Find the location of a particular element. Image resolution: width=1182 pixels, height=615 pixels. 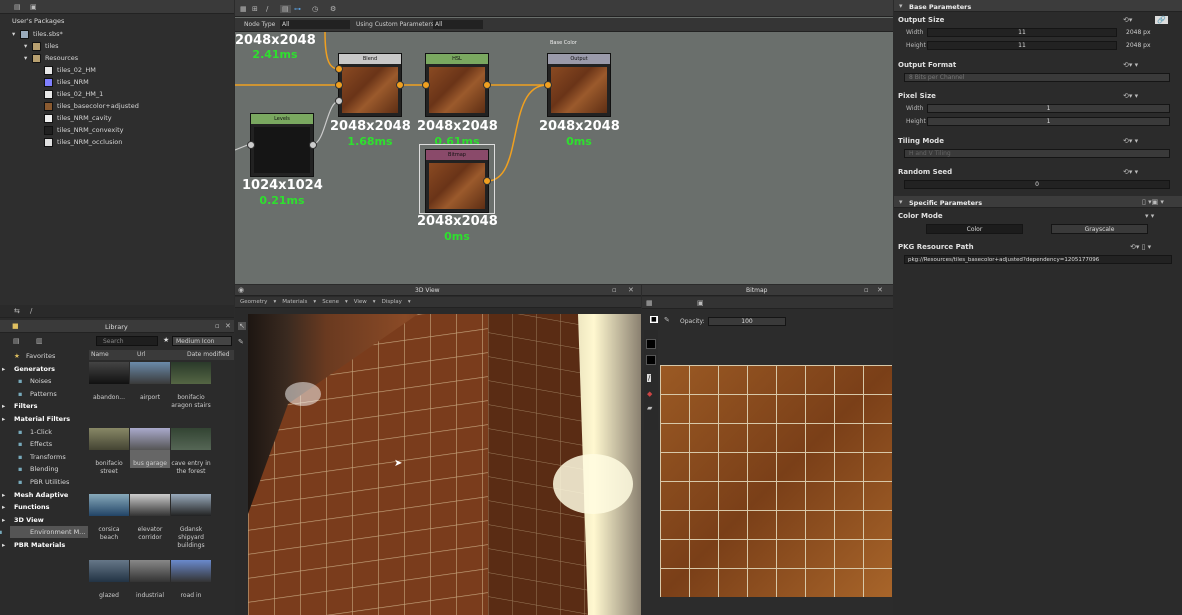

tiling-mode-select: H and V Tiling is located at coordinates (1037, 153).